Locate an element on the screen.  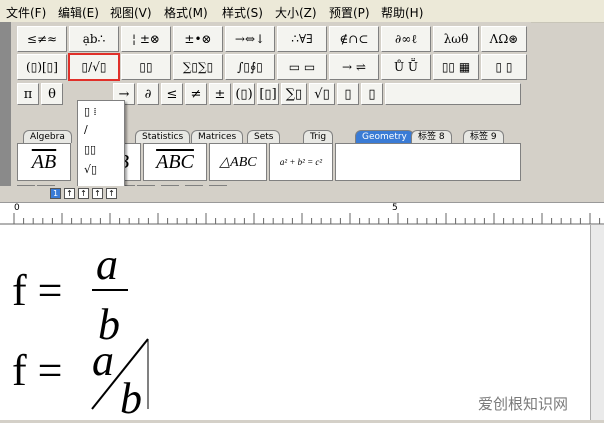
less-equal-button: ≤ is located at coordinates (172, 94).